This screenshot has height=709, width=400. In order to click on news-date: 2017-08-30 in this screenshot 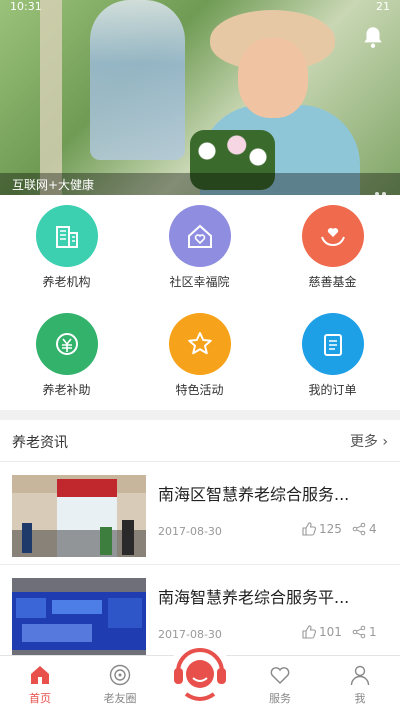, I will do `click(190, 531)`.